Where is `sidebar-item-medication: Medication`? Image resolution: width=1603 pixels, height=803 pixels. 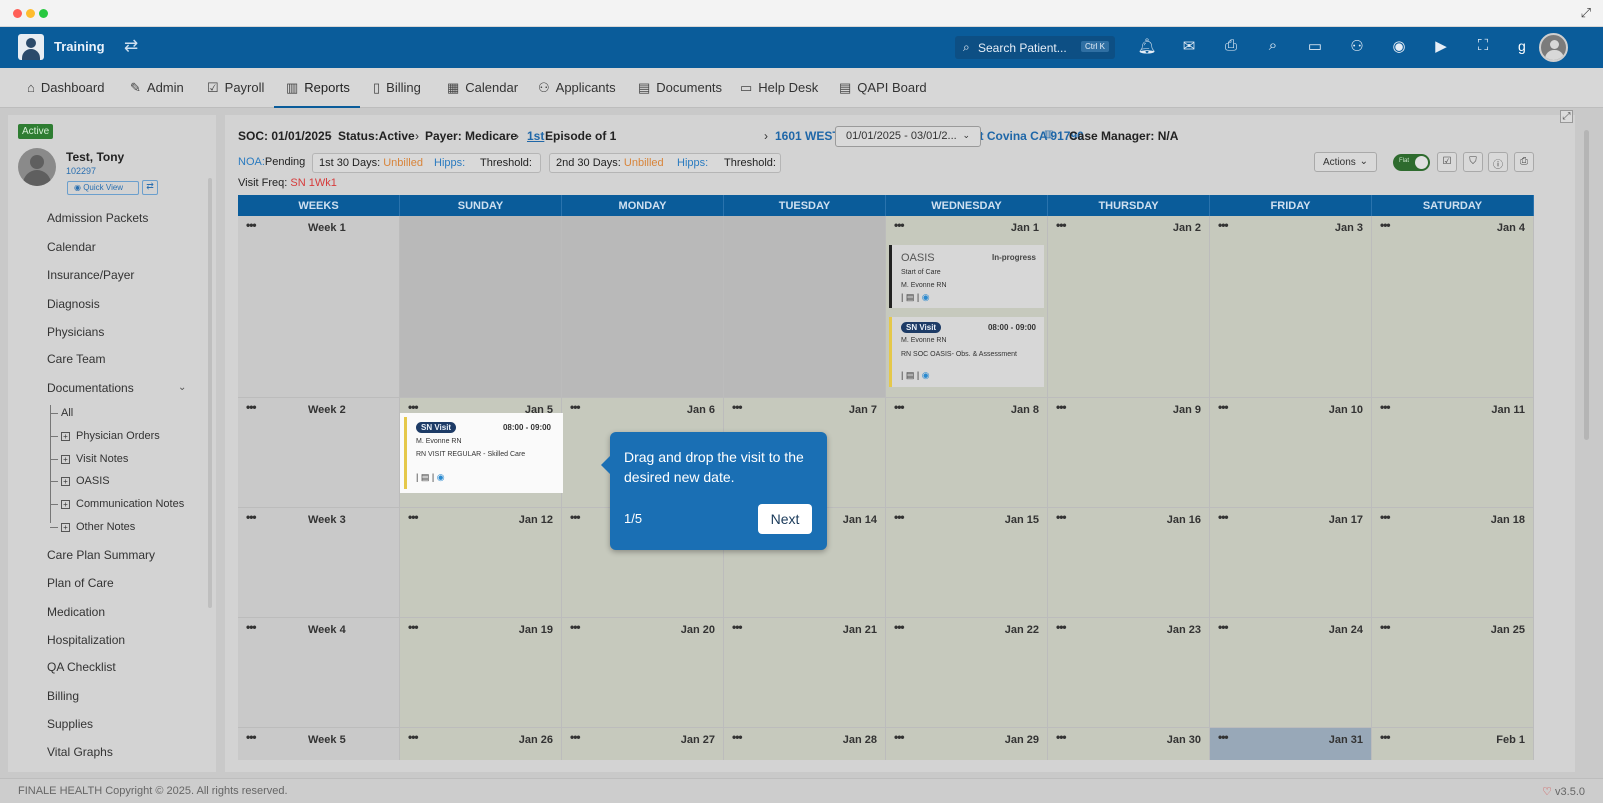
sidebar-item-medication: Medication is located at coordinates (76, 612).